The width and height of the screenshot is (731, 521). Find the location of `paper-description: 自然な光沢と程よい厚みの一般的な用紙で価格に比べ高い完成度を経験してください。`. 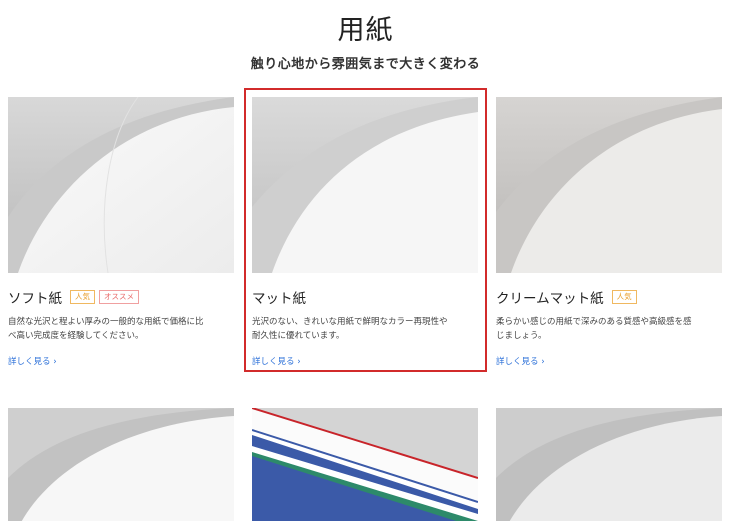

paper-description: 自然な光沢と程よい厚みの一般的な用紙で価格に比べ高い完成度を経験してください。 is located at coordinates (106, 329).